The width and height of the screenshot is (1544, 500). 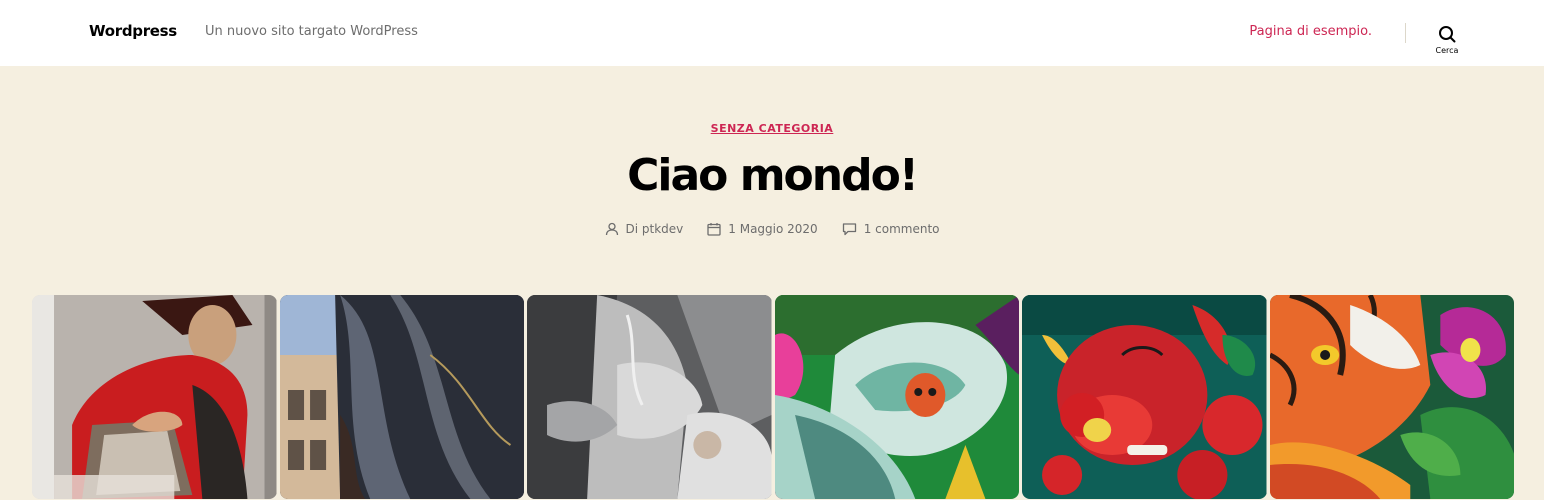 I want to click on search-label: Cerca, so click(x=1447, y=50).